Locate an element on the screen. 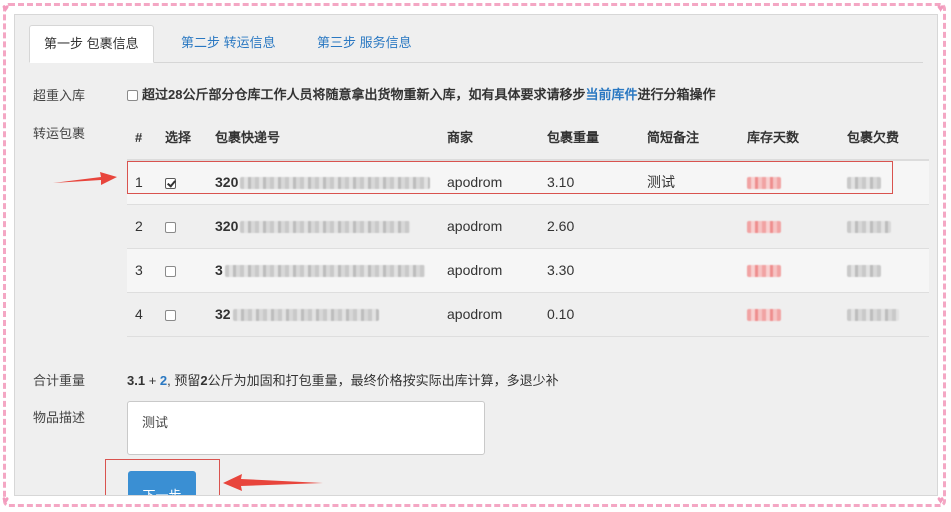  table-header: # 选择 包裹快递号 商家 包裹重量 简短备注 库存天数 包裹欠费 is located at coordinates (528, 140).